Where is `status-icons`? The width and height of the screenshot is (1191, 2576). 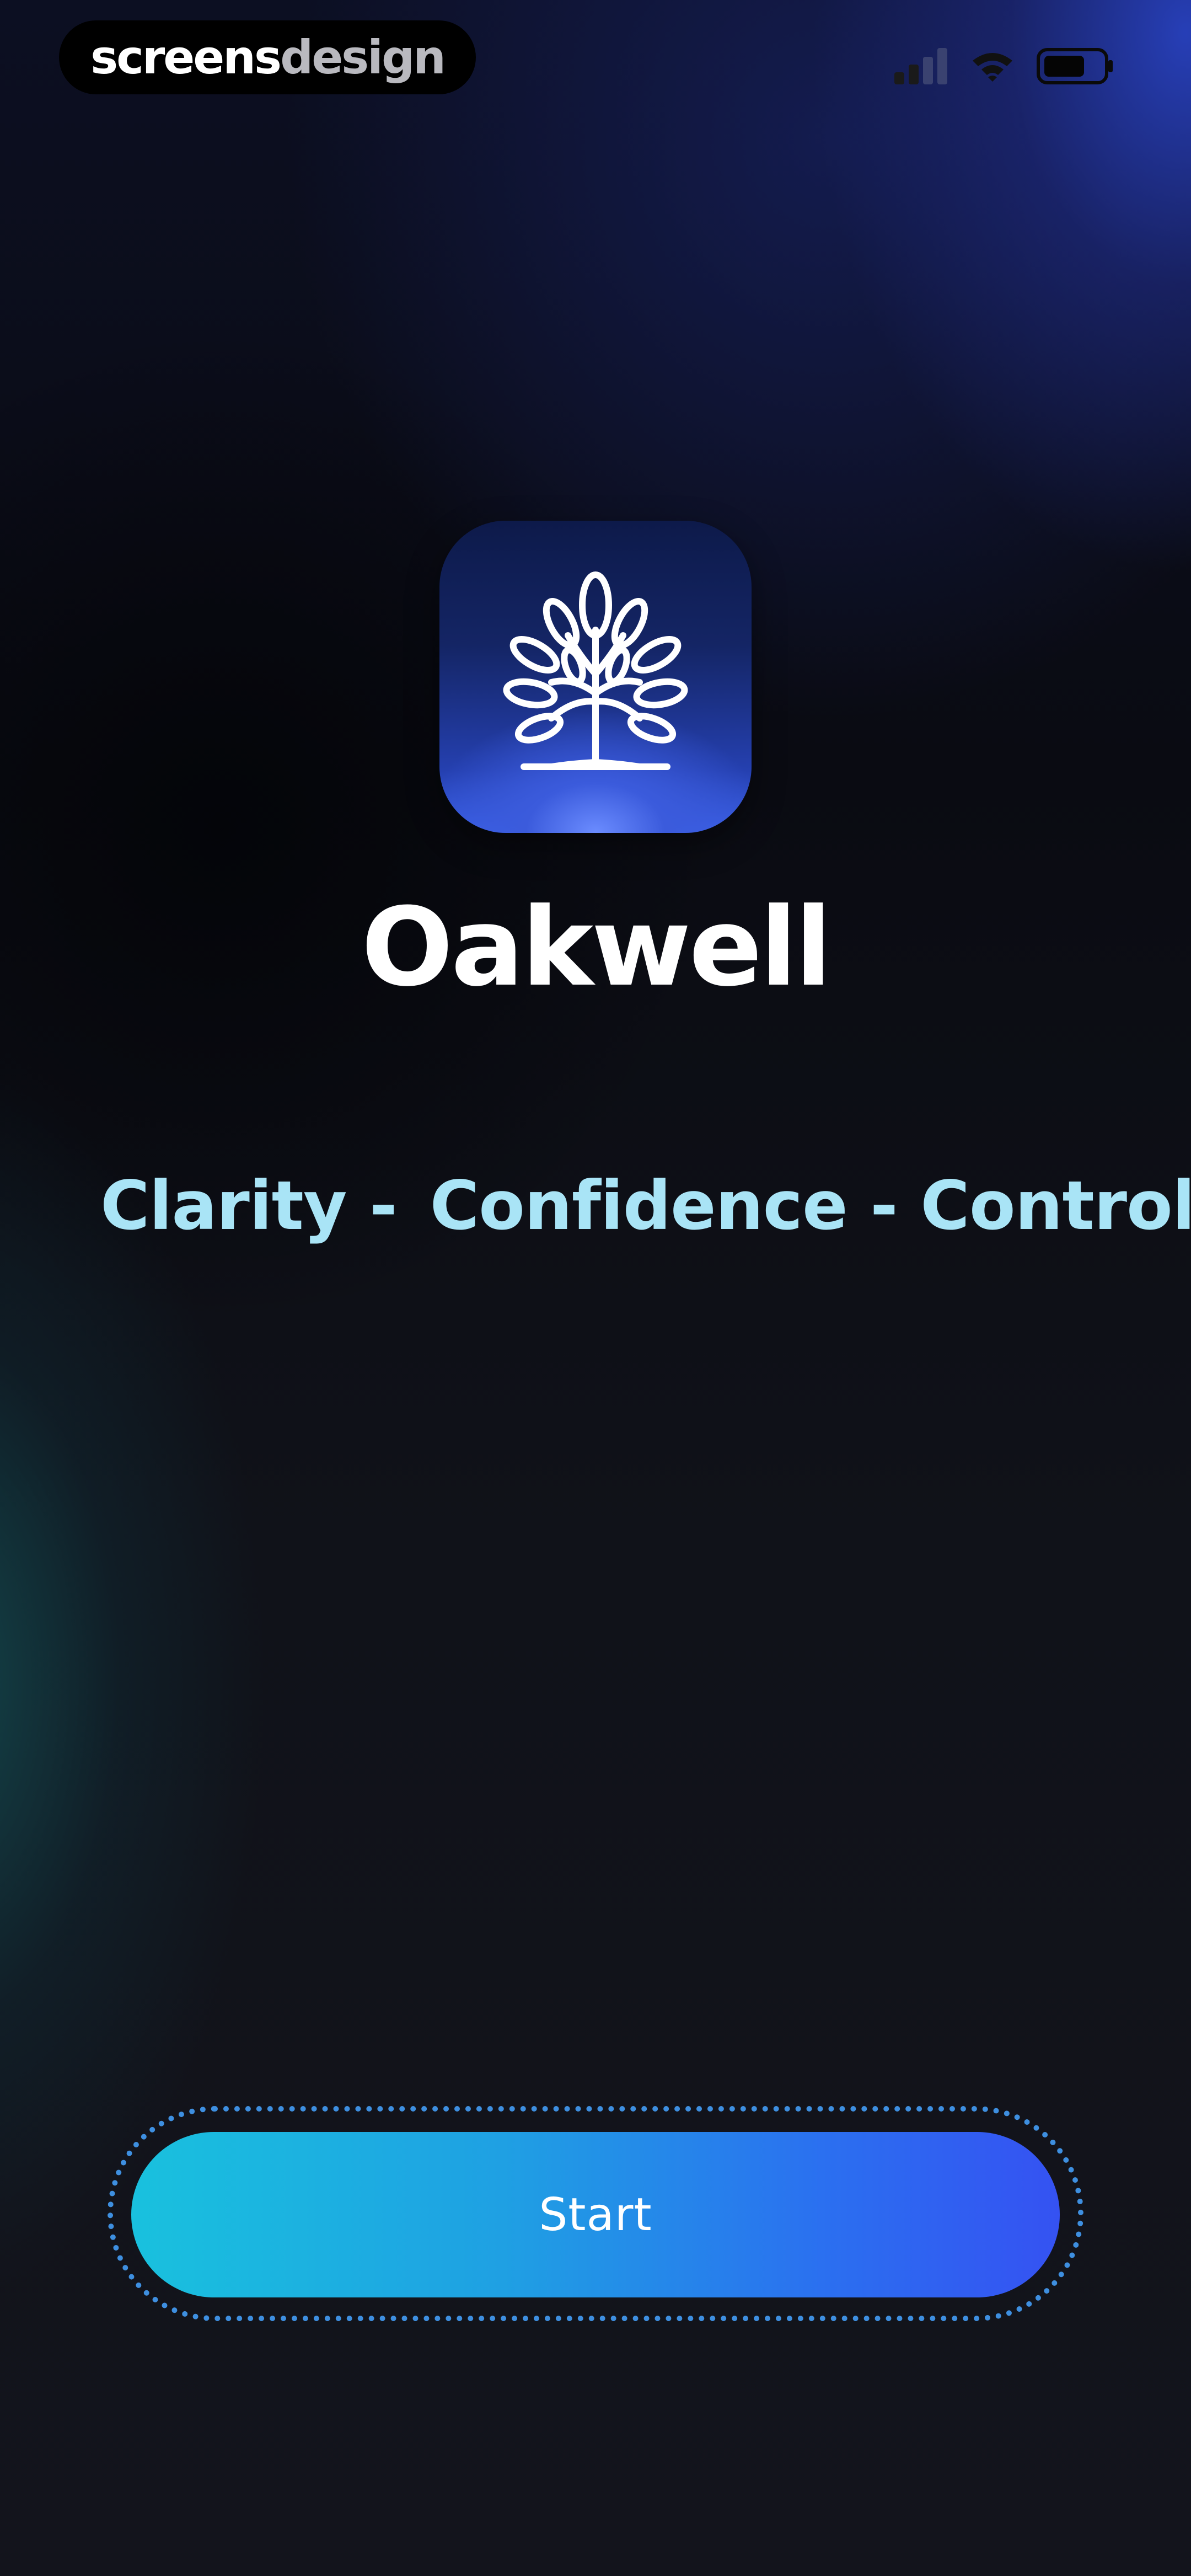
status-icons is located at coordinates (1004, 66).